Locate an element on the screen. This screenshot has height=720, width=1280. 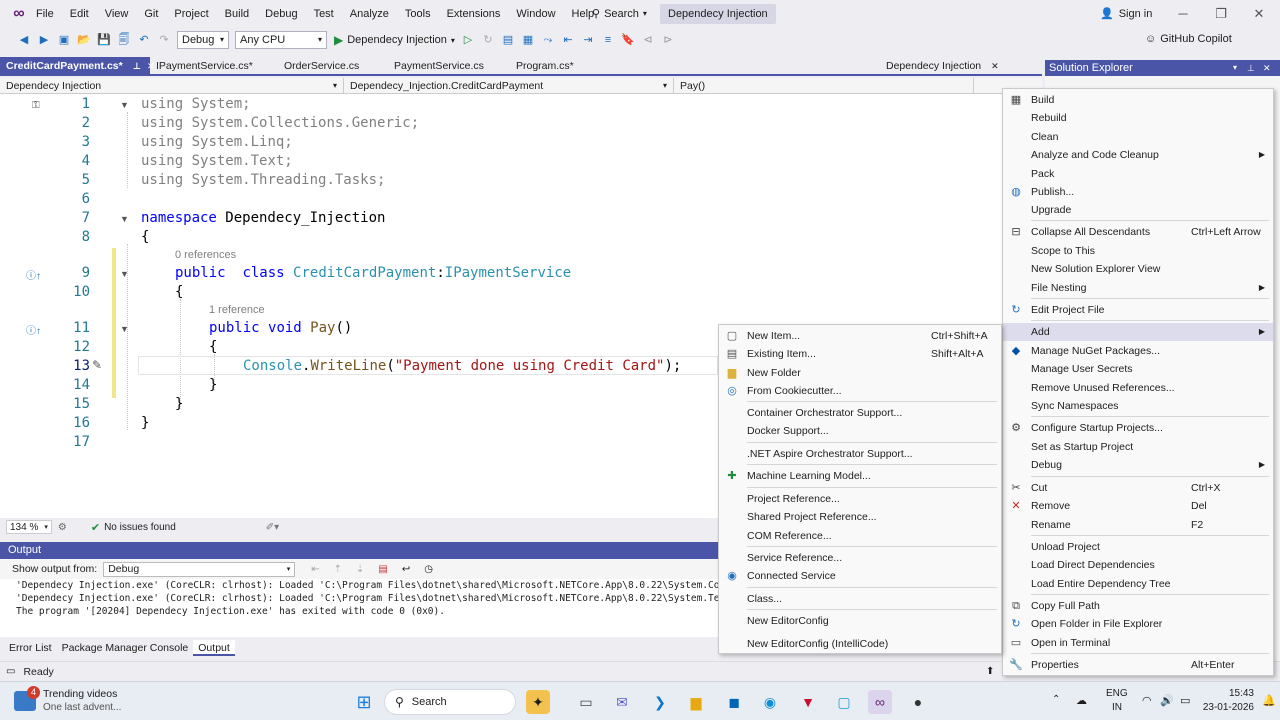
codelens-references: 1 reference is located at coordinates (237, 310).